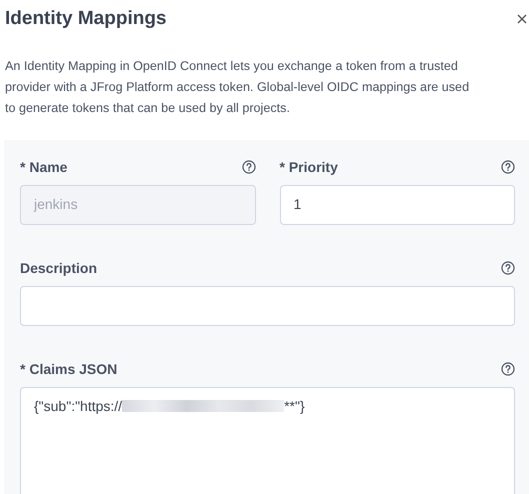 This screenshot has height=494, width=529. What do you see at coordinates (267, 306) in the screenshot?
I see `input-field` at bounding box center [267, 306].